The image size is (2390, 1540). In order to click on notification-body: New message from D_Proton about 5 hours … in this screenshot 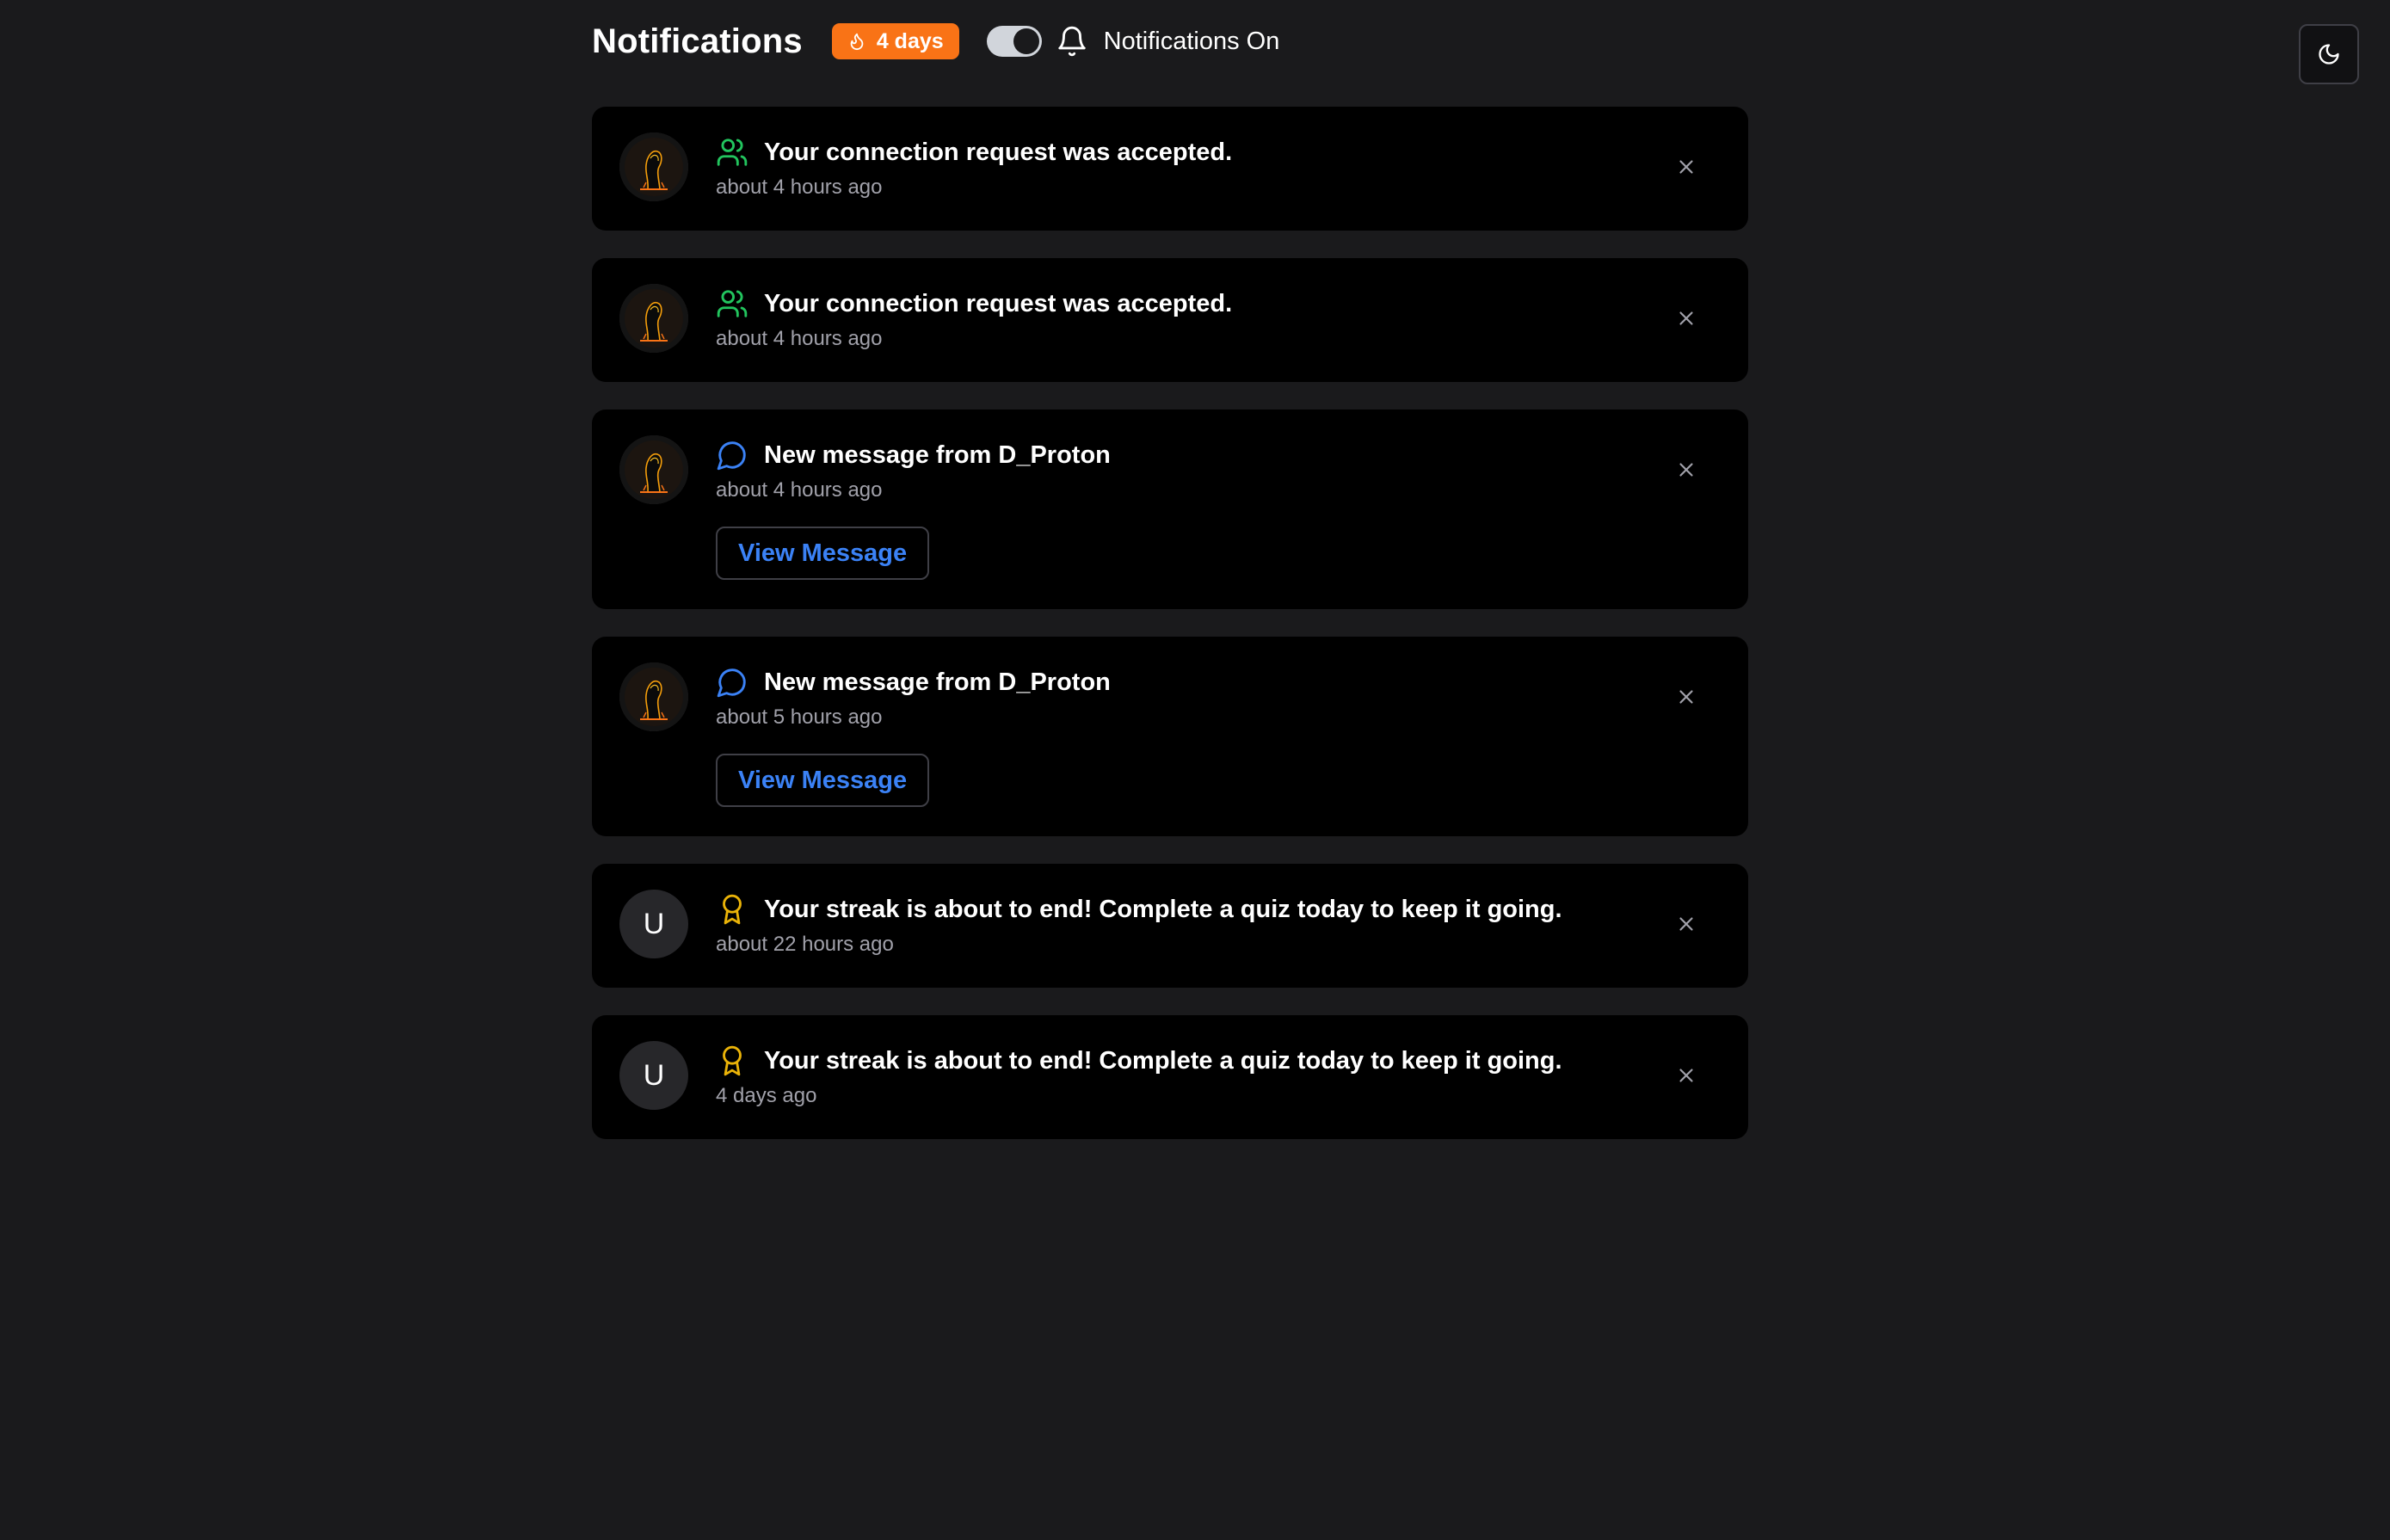, I will do `click(1218, 734)`.